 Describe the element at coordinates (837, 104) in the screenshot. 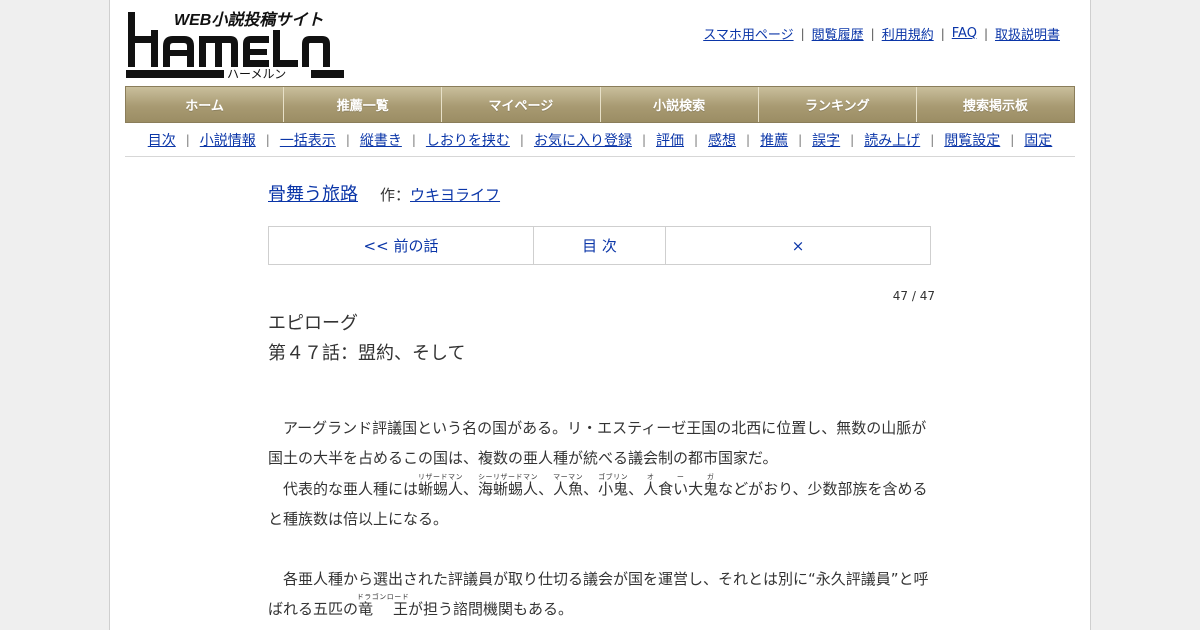

I see `nav-ranking: ランキング` at that location.